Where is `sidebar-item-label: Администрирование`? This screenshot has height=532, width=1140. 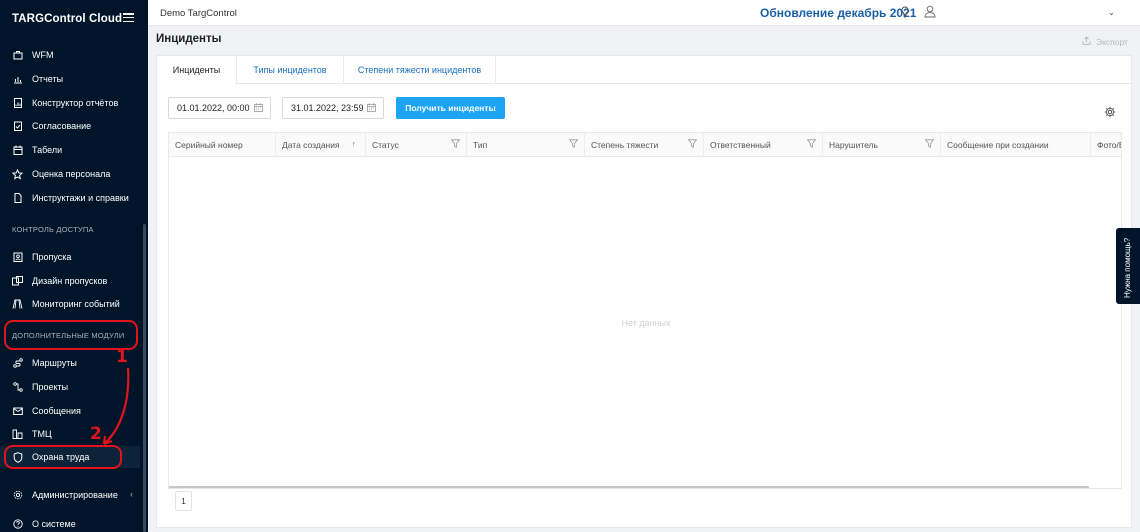
sidebar-item-label: Администрирование is located at coordinates (75, 495).